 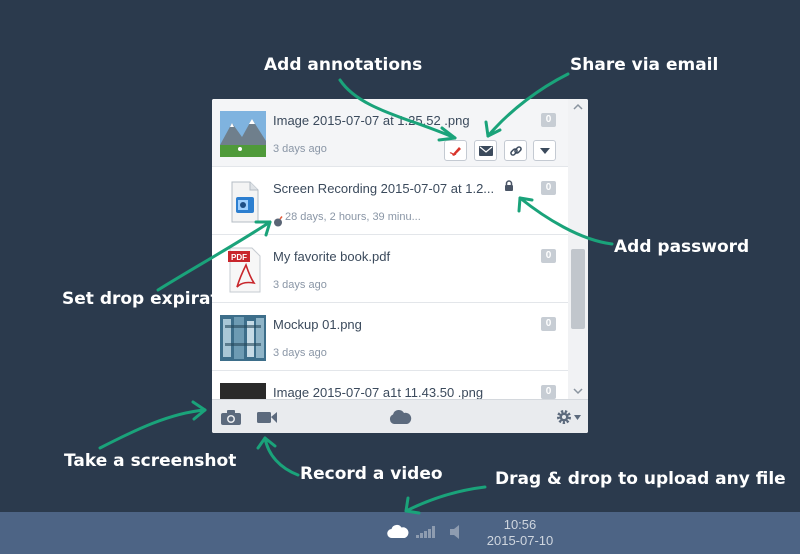 I want to click on more-options-button, so click(x=544, y=150).